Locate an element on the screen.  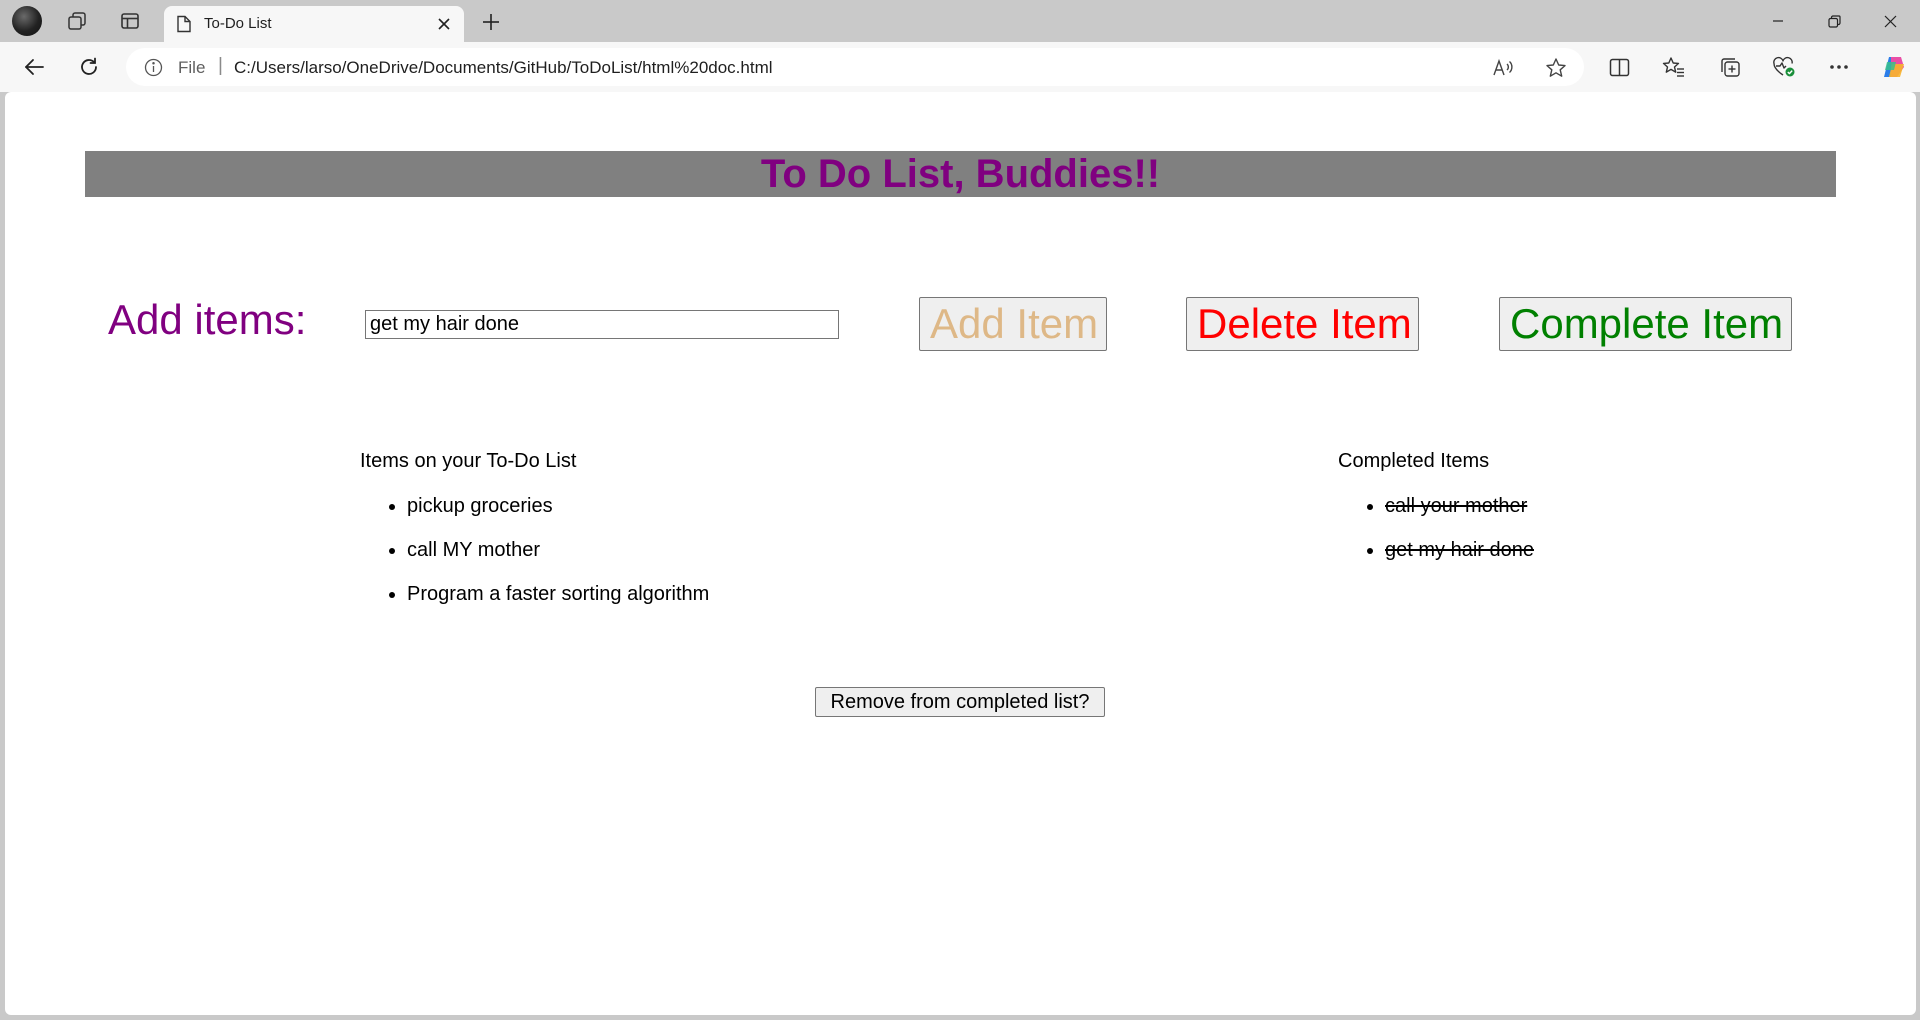
remove-from-completed-button: Remove from completed list? is located at coordinates (960, 702).